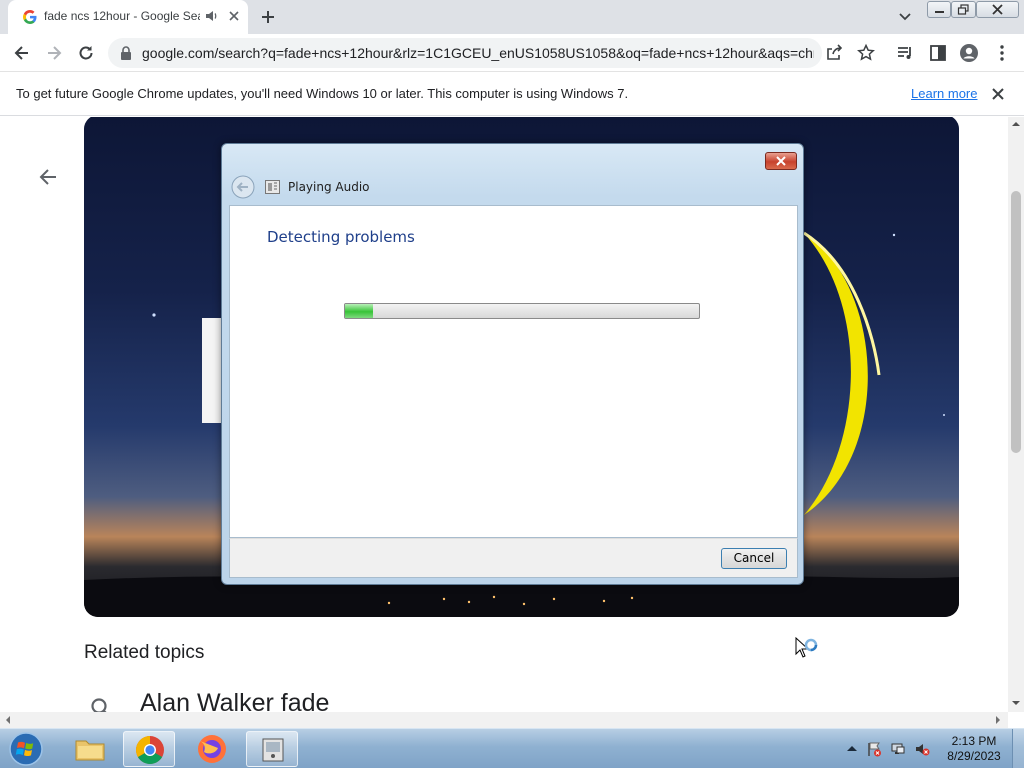 The height and width of the screenshot is (768, 1024). What do you see at coordinates (1002, 53) in the screenshot?
I see `more-menu-icon` at bounding box center [1002, 53].